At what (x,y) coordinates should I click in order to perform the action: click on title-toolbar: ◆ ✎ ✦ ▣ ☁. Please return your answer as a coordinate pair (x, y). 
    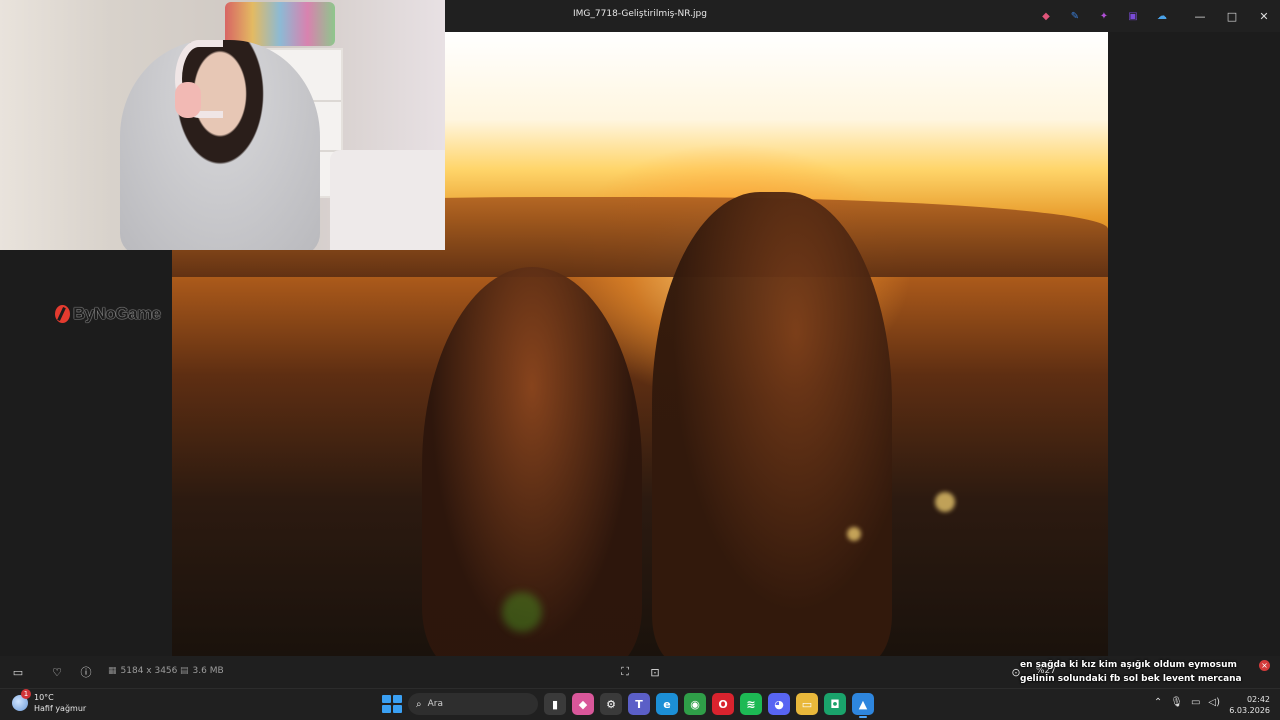
    Looking at the image, I should click on (1104, 16).